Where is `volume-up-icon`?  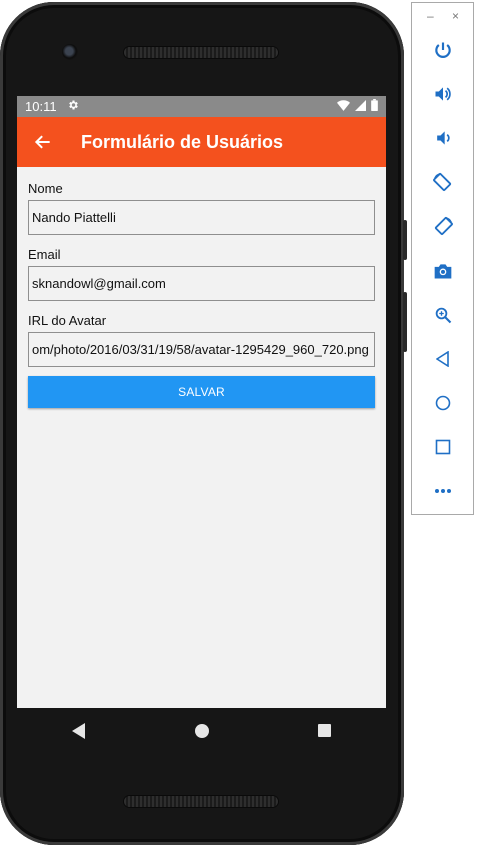 volume-up-icon is located at coordinates (443, 94).